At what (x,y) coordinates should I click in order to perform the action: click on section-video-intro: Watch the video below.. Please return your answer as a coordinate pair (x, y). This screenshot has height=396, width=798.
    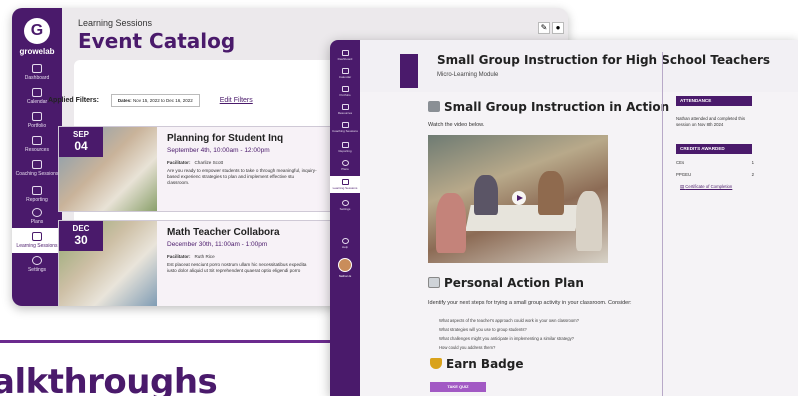
    Looking at the image, I should click on (456, 125).